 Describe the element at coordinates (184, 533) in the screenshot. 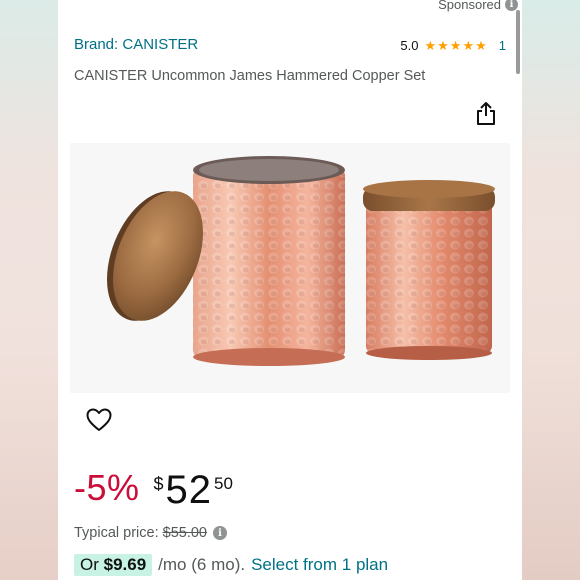

I see `typical-price-value: $55.00` at that location.